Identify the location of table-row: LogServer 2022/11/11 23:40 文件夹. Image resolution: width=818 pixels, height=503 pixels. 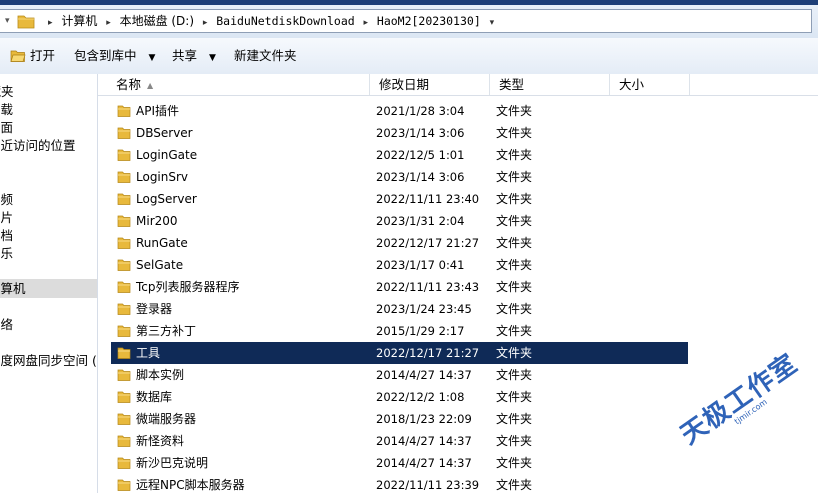
(393, 199).